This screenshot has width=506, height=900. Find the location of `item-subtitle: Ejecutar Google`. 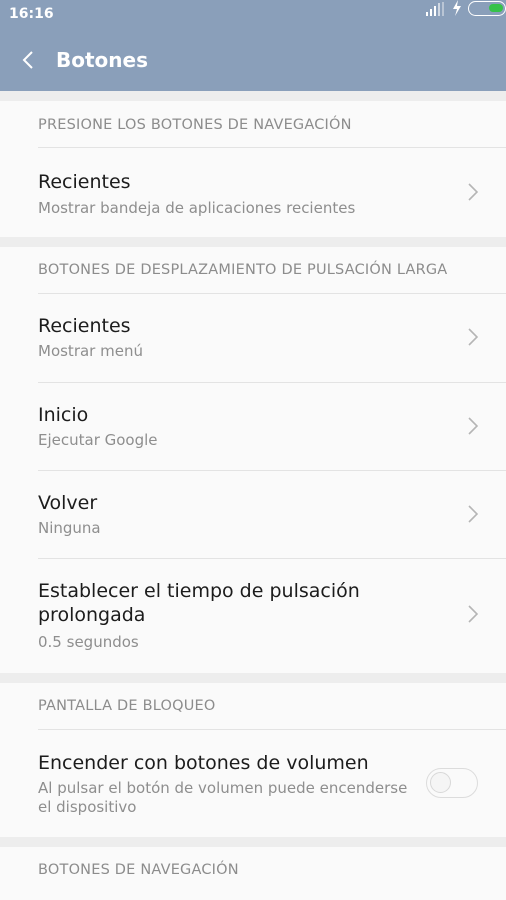

item-subtitle: Ejecutar Google is located at coordinates (98, 440).